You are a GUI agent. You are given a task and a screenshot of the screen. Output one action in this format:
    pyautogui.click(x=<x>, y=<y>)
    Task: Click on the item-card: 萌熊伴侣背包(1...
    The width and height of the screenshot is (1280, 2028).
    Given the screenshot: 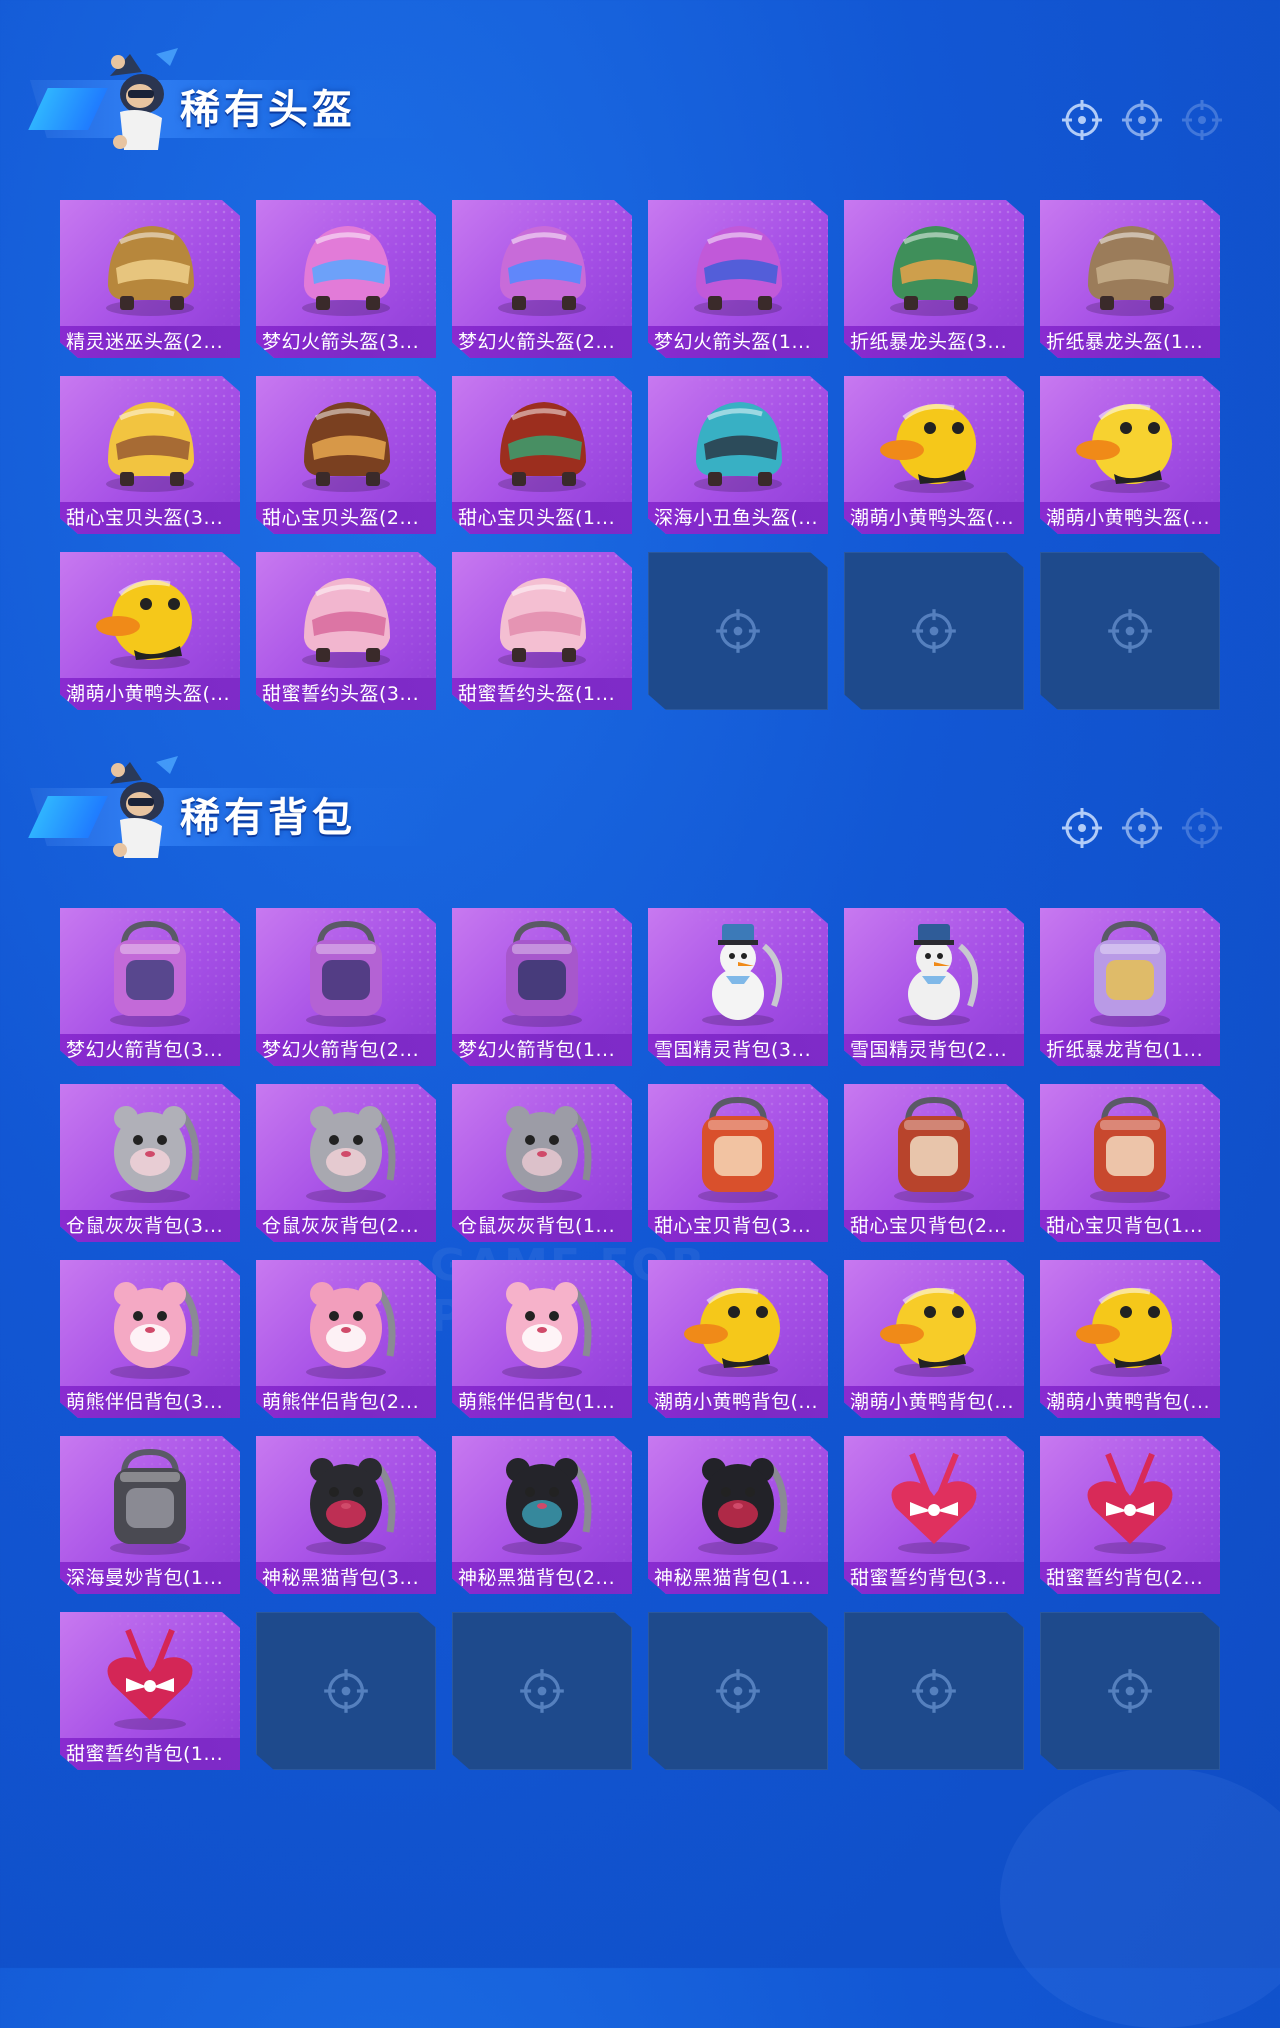 What is the action you would take?
    pyautogui.click(x=542, y=1339)
    